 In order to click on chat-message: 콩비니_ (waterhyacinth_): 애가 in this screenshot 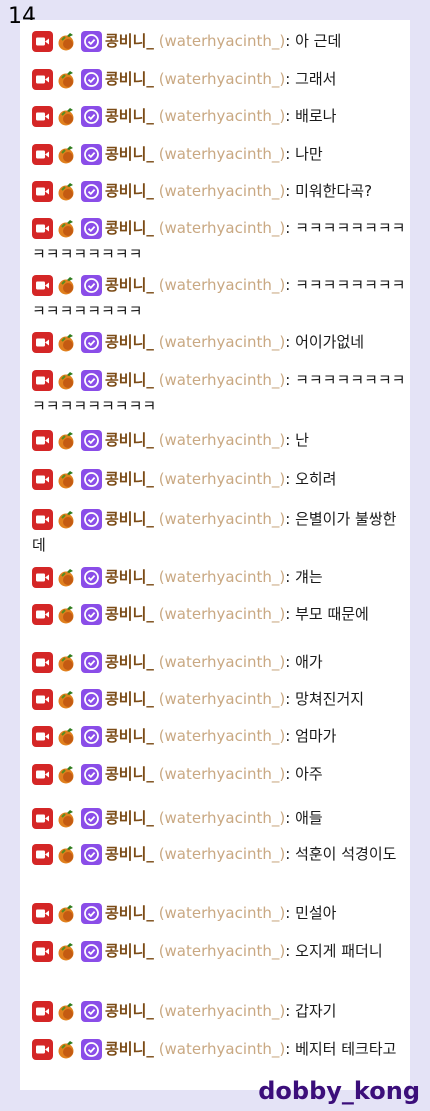, I will do `click(219, 662)`.